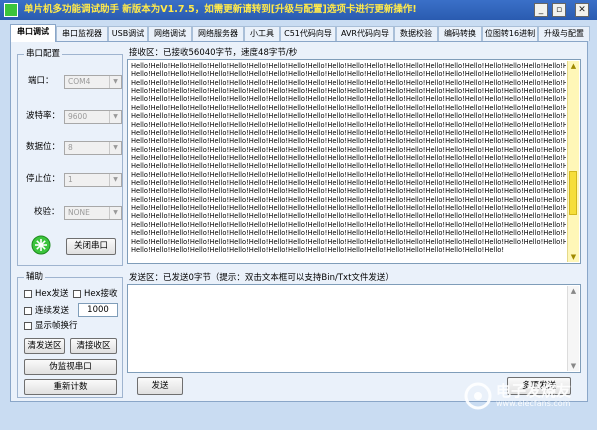 This screenshot has width=597, height=430. What do you see at coordinates (93, 82) in the screenshot?
I see `port-select: COM4 ▼` at bounding box center [93, 82].